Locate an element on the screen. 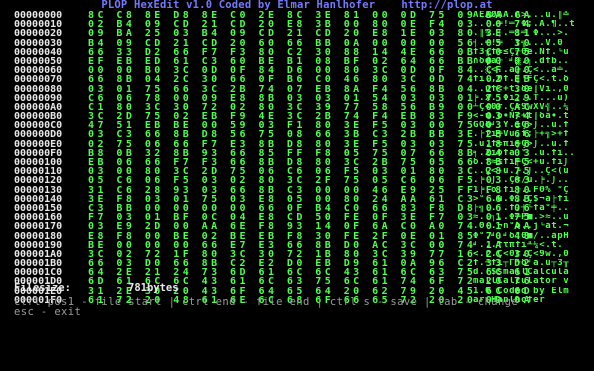  filesize-label: Filesize: is located at coordinates (42, 288).